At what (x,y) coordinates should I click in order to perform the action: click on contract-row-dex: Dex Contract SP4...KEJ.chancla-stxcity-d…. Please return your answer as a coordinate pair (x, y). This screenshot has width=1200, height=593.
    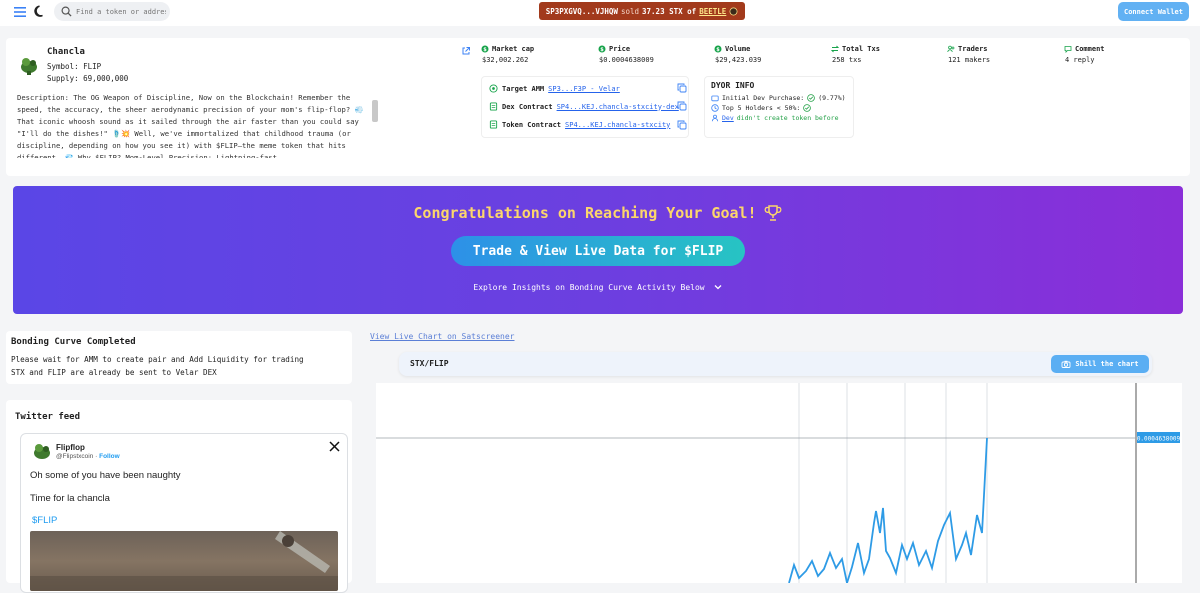
    Looking at the image, I should click on (584, 106).